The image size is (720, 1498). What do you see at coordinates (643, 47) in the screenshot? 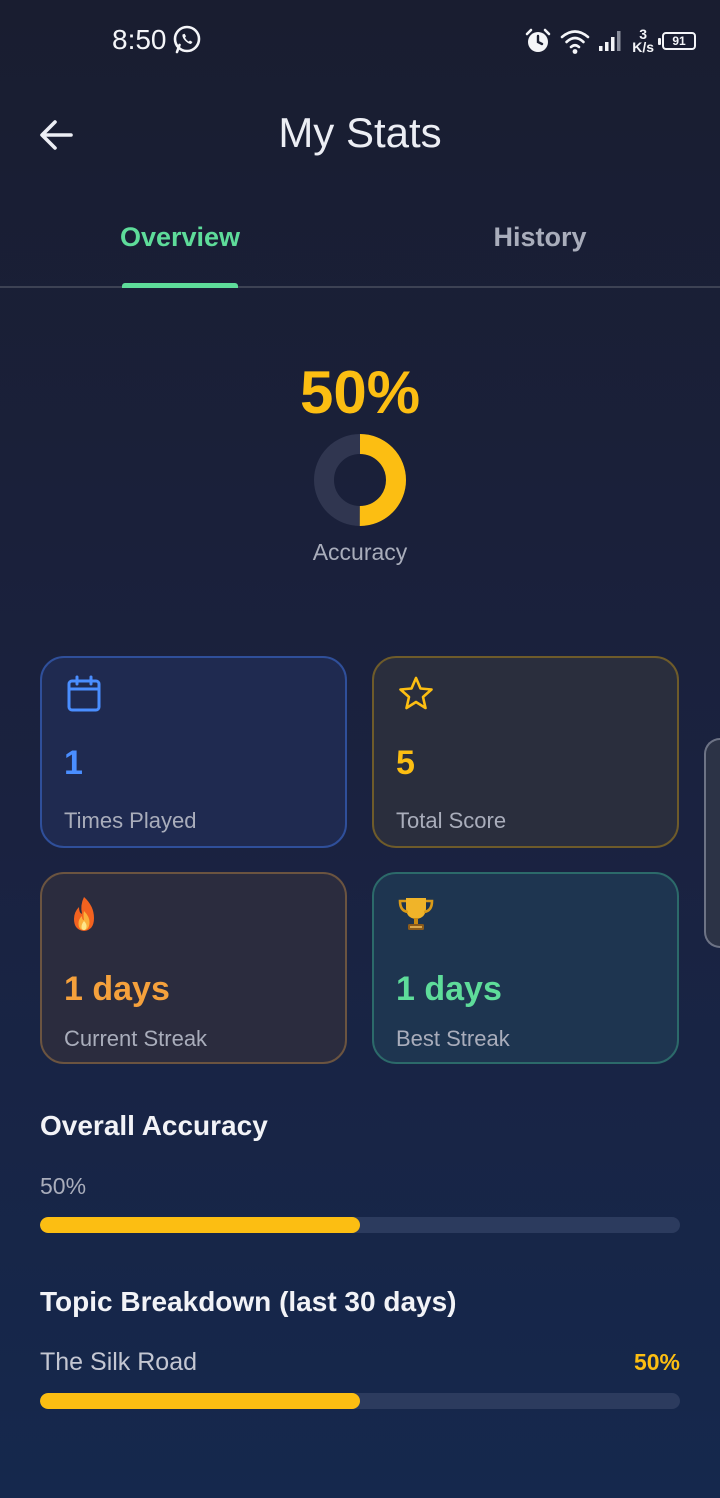
I see `network-speed-unit: K/s` at bounding box center [643, 47].